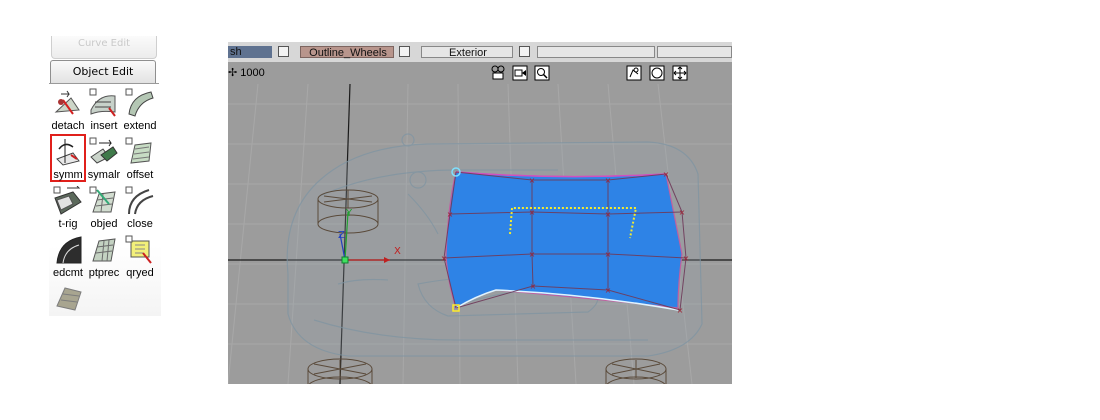  What do you see at coordinates (68, 152) in the screenshot?
I see `symmetry-icon` at bounding box center [68, 152].